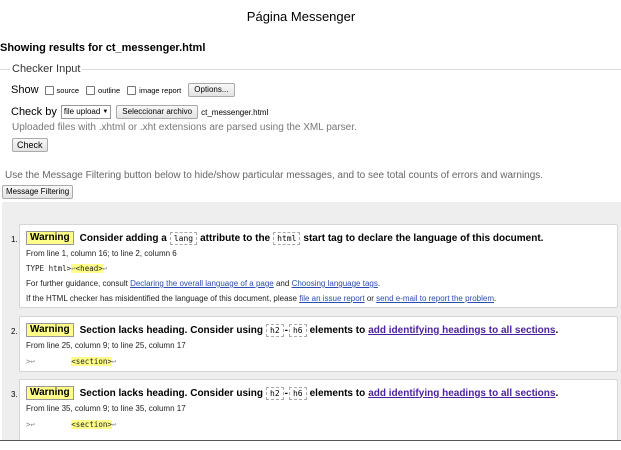 The height and width of the screenshot is (450, 621). I want to click on image-report-label: image report, so click(160, 90).